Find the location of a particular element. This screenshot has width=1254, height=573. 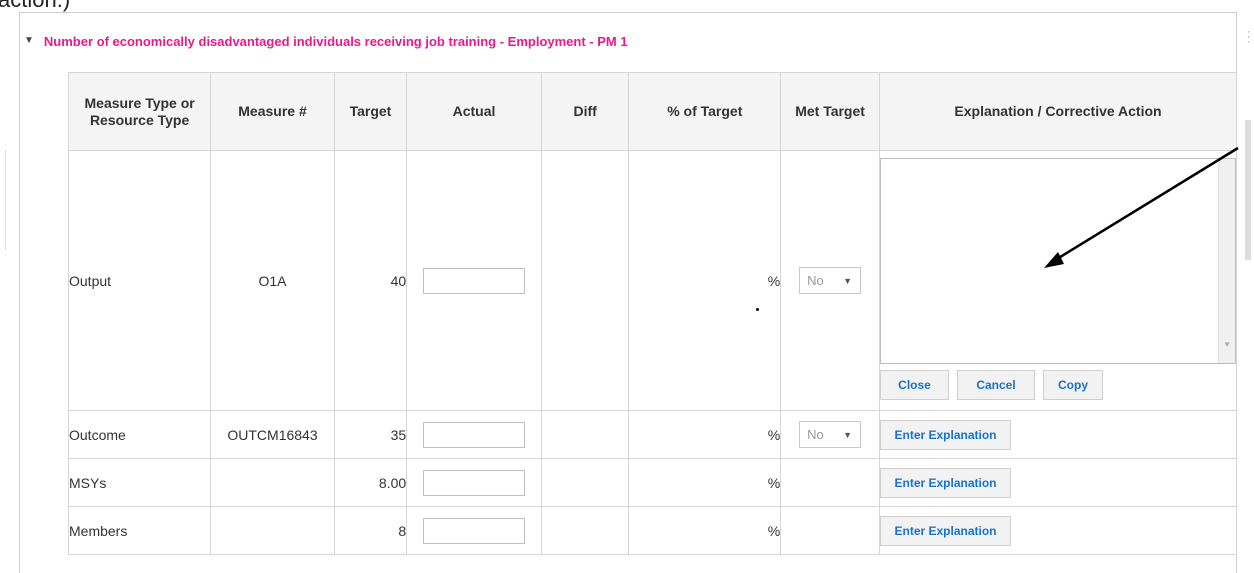

table-row: MSYs 8.00 % Enter Explanation is located at coordinates (652, 482).